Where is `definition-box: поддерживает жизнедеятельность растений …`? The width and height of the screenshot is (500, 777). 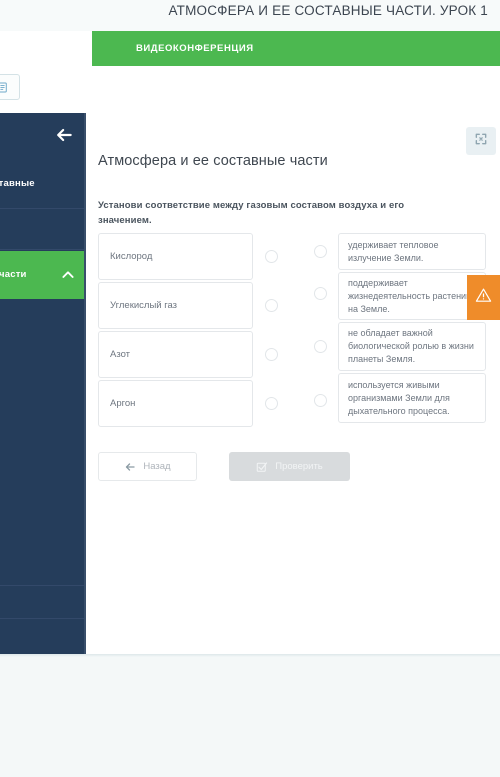
definition-box: поддерживает жизнедеятельность растений … is located at coordinates (412, 296).